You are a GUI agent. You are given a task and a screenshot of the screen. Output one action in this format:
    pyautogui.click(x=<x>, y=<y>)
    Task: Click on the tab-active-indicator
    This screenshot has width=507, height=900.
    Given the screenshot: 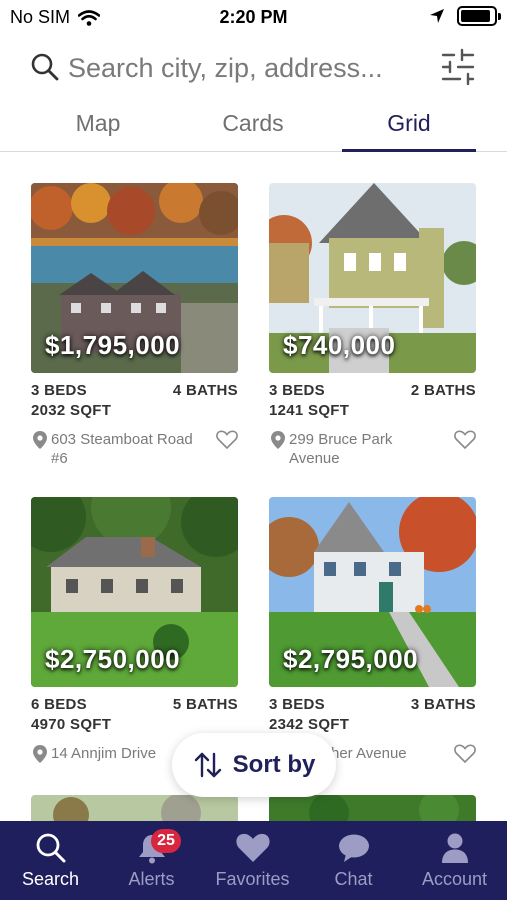 What is the action you would take?
    pyautogui.click(x=409, y=150)
    